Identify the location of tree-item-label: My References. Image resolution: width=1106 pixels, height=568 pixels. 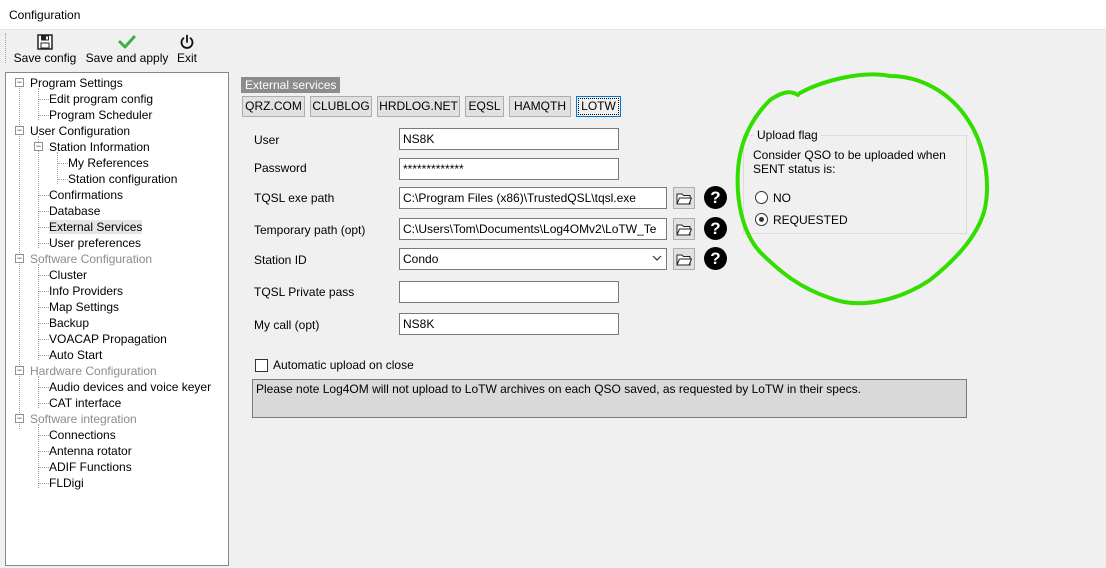
(108, 163).